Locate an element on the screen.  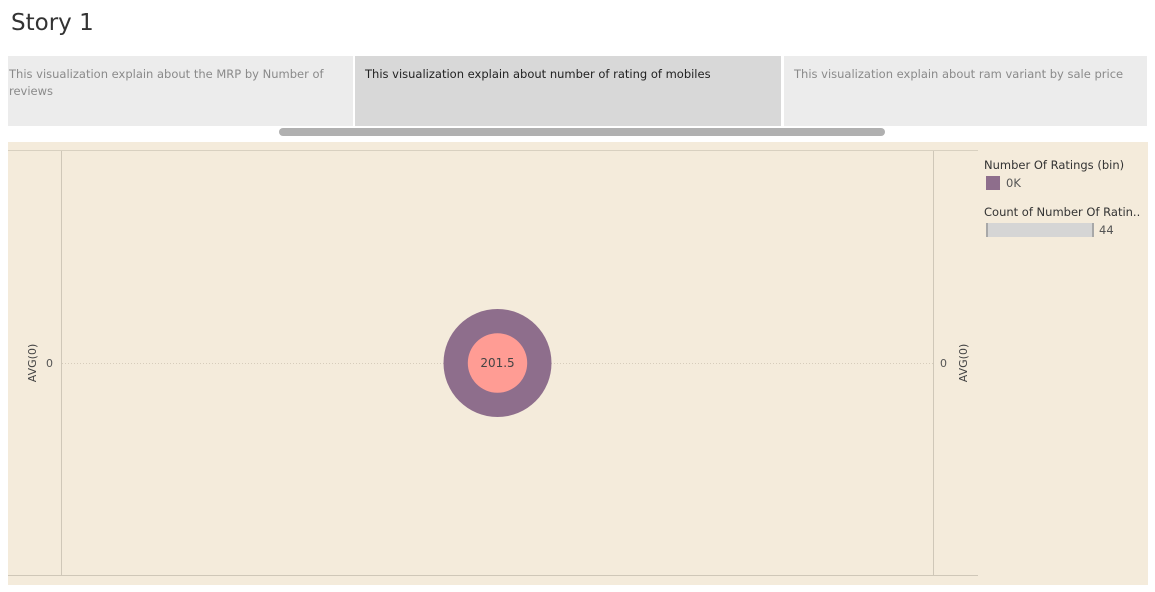
marks-group: 201.5 is located at coordinates (497, 363).